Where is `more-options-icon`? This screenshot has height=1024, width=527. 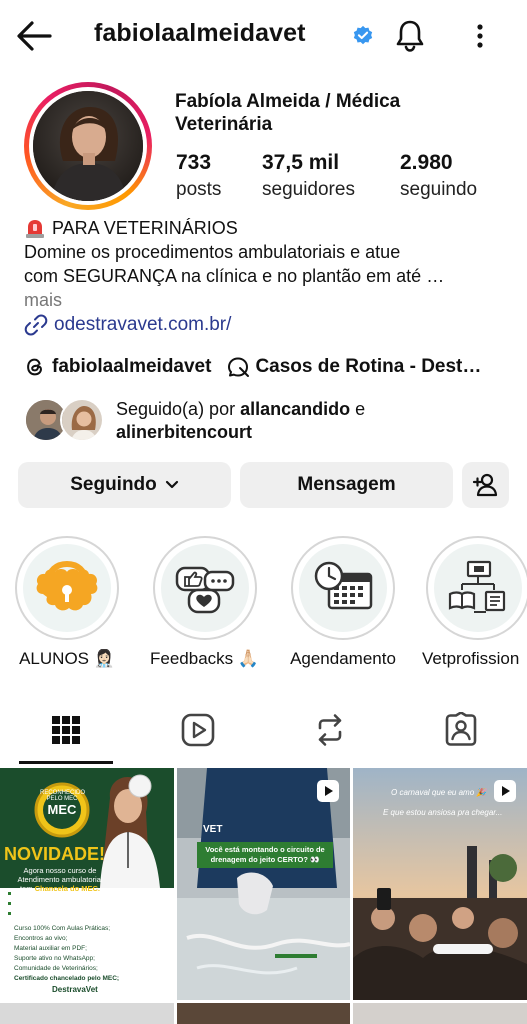
more-options-icon is located at coordinates (480, 36).